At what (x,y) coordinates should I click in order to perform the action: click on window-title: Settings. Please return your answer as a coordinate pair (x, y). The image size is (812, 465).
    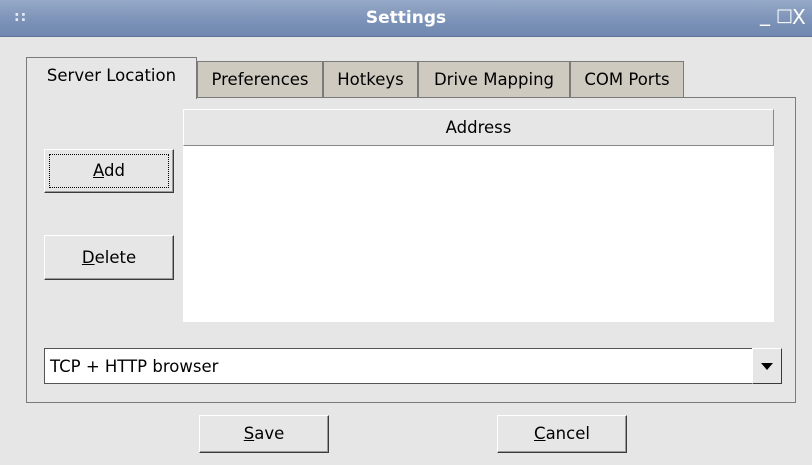
    Looking at the image, I should click on (406, 18).